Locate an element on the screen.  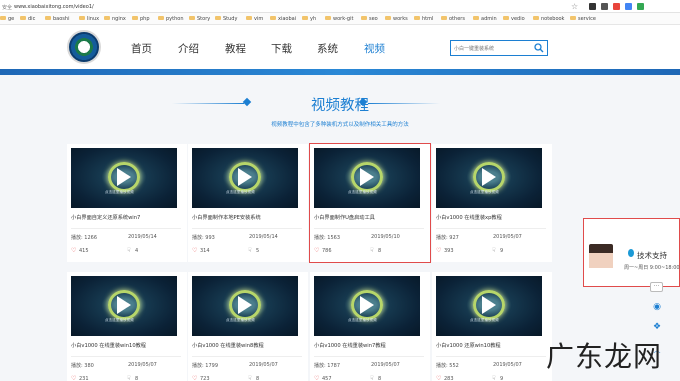
bookmark-item: linux is located at coordinates (89, 19).